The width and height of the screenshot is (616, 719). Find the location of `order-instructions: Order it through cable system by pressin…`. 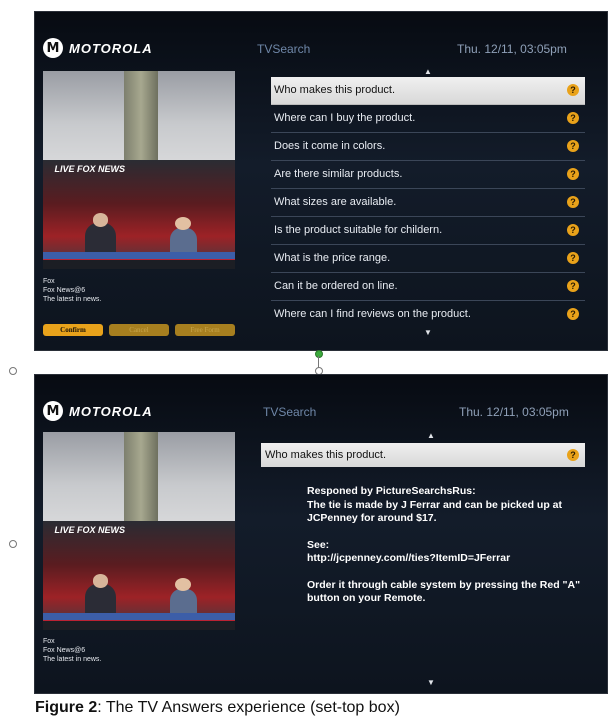

order-instructions: Order it through cable system by pressin… is located at coordinates (444, 591).